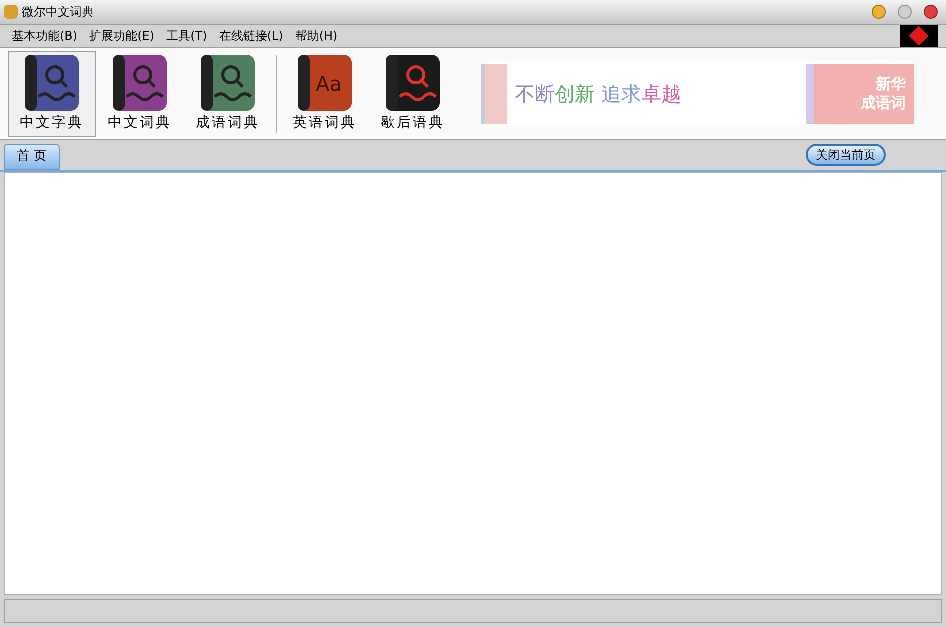 This screenshot has height=627, width=946. I want to click on app-icon, so click(11, 12).